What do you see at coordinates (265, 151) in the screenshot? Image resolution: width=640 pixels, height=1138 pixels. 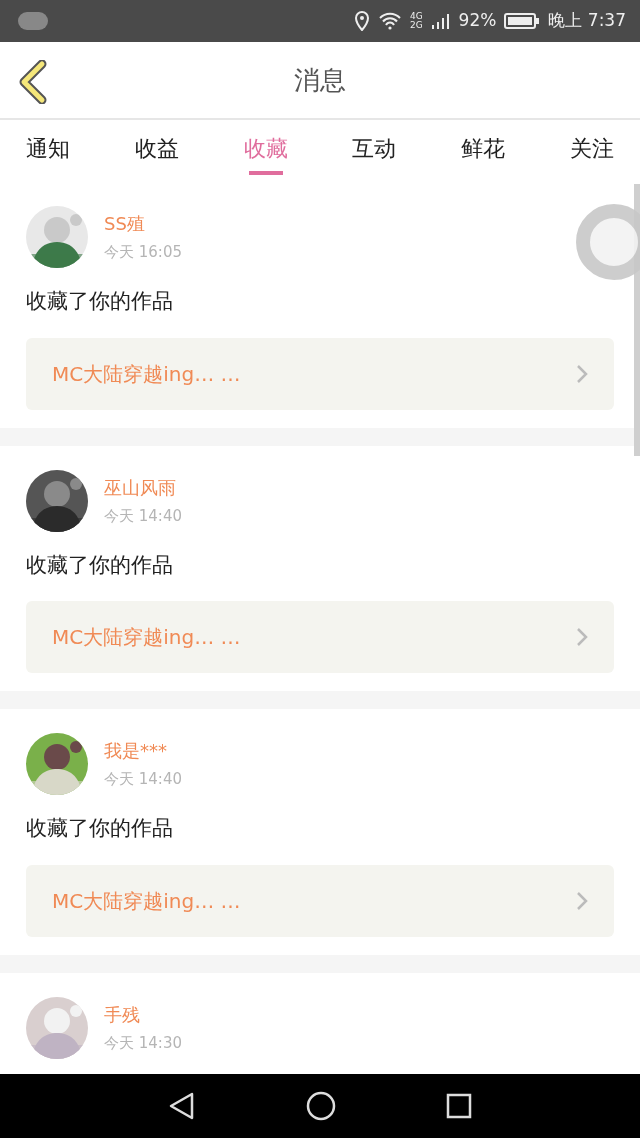 I see `tab: 收藏` at bounding box center [265, 151].